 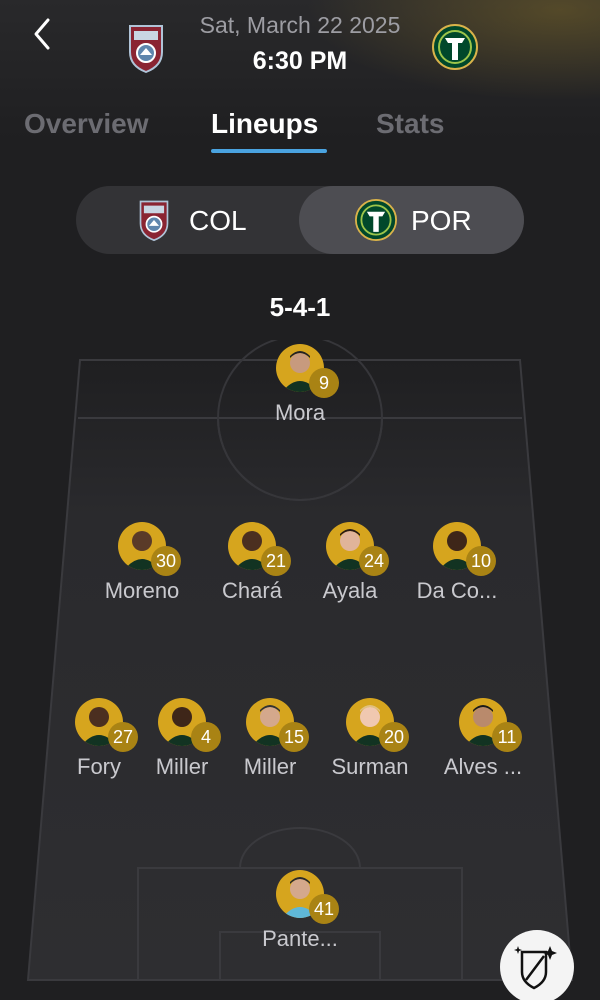 What do you see at coordinates (535, 968) in the screenshot?
I see `mls-sparkle-shield-icon` at bounding box center [535, 968].